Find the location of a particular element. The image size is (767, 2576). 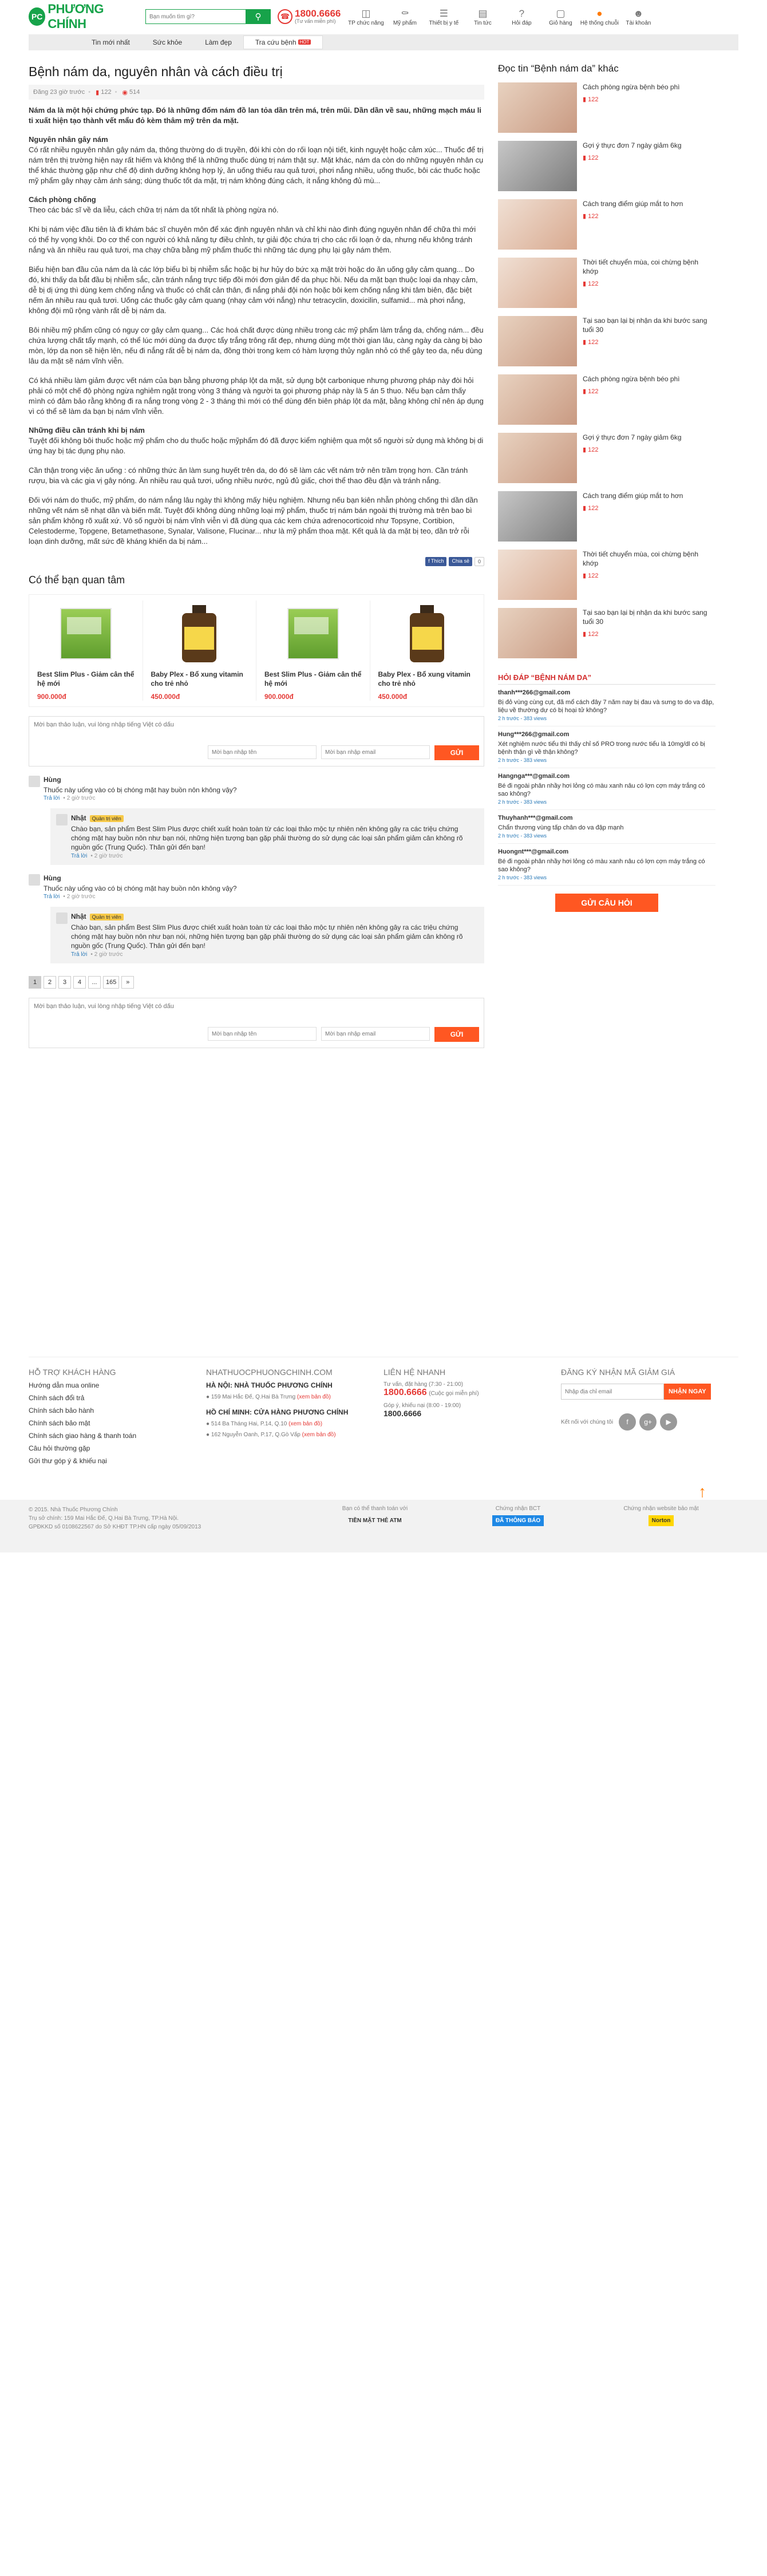

hotline: ☎ 1800.6666 (Tư vấn miễn phí) is located at coordinates (309, 16).